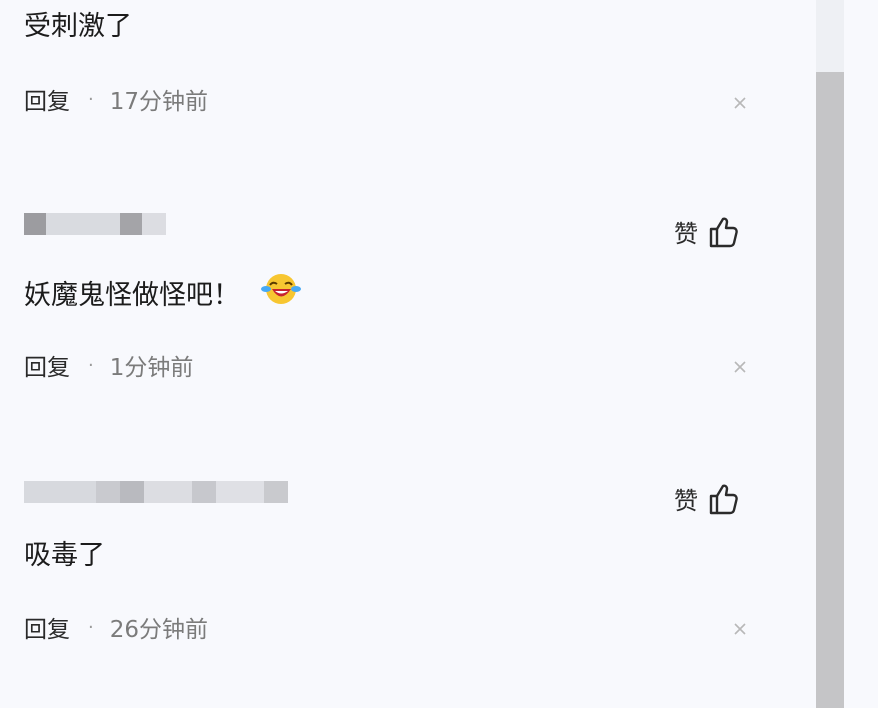 The image size is (878, 708). Describe the element at coordinates (159, 102) in the screenshot. I see `comment-time: 17分钟前` at that location.